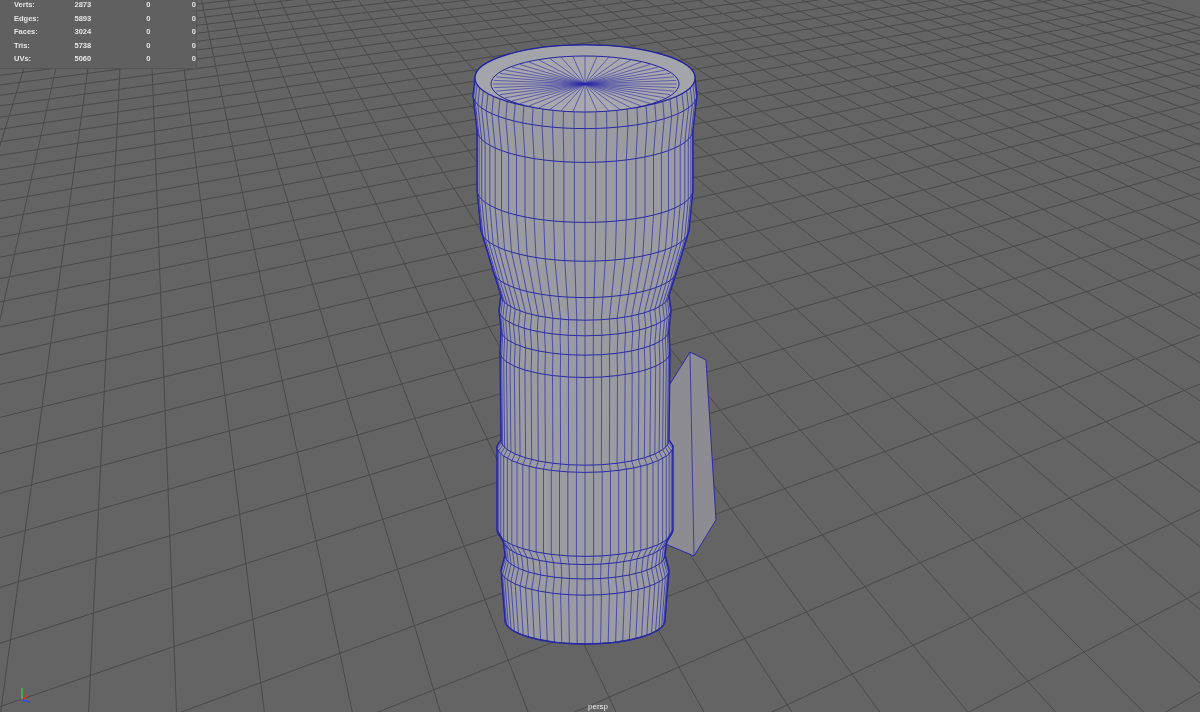 This screenshot has width=1200, height=712. I want to click on camera-label: persp, so click(598, 706).